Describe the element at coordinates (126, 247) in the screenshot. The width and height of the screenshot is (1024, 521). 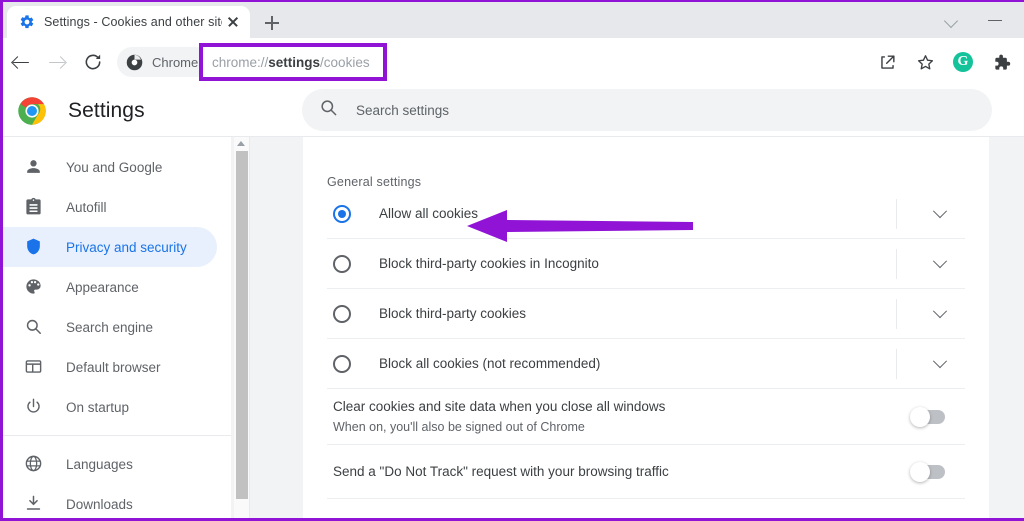
I see `sidebar-item-label: Privacy and security` at that location.